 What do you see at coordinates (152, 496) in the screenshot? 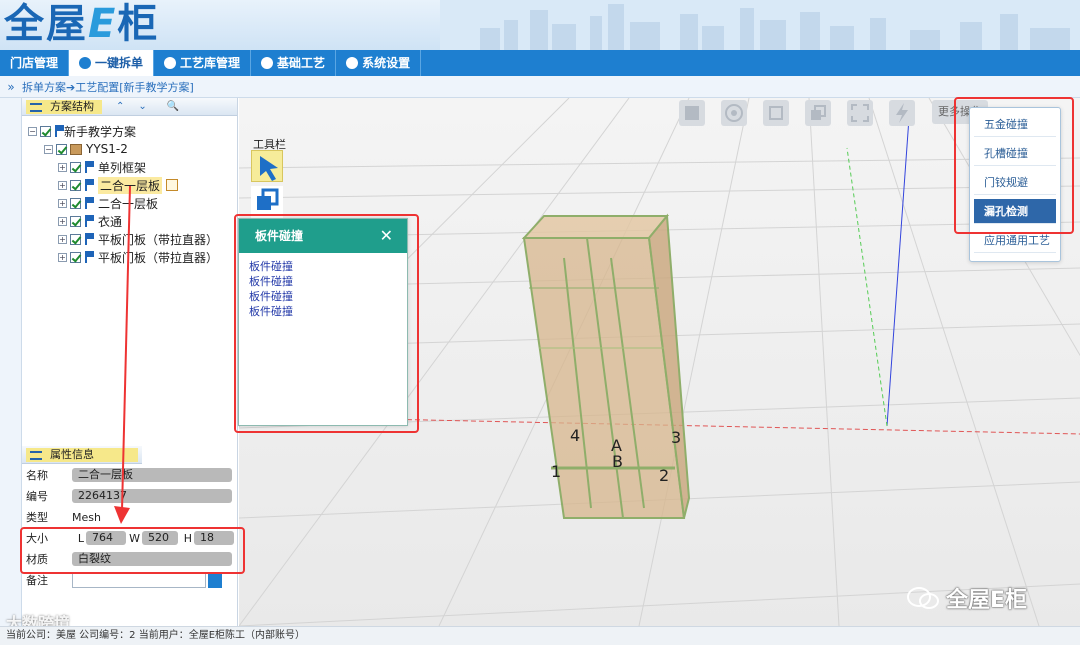
I see `prop-code-value: 2264137` at bounding box center [152, 496].